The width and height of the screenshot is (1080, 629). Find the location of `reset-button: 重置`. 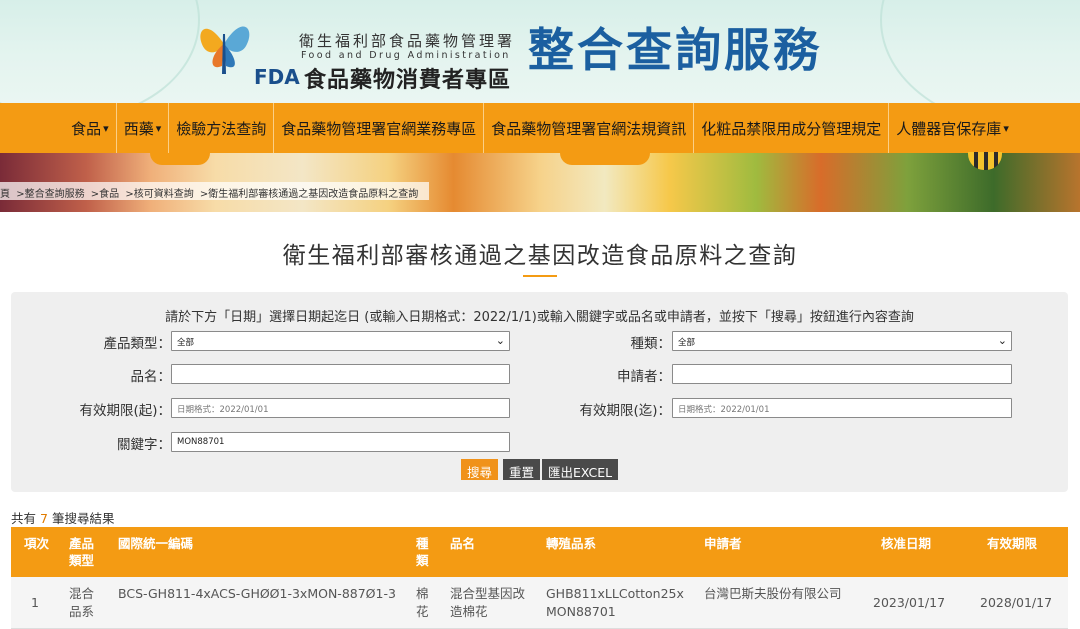

reset-button: 重置 is located at coordinates (522, 469).